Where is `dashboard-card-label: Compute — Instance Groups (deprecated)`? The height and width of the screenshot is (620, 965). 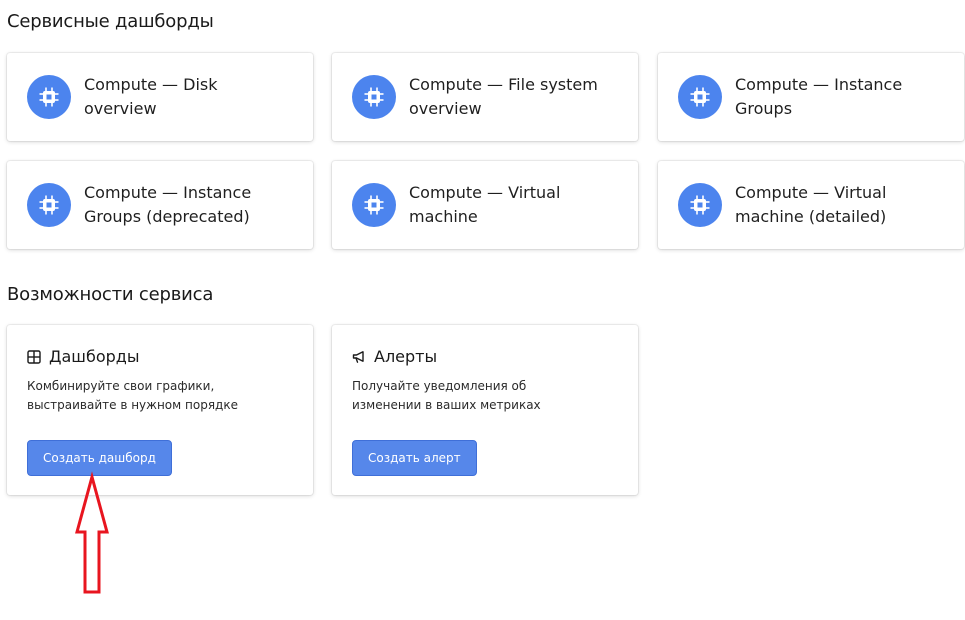
dashboard-card-label: Compute — Instance Groups (deprecated) is located at coordinates (168, 204).